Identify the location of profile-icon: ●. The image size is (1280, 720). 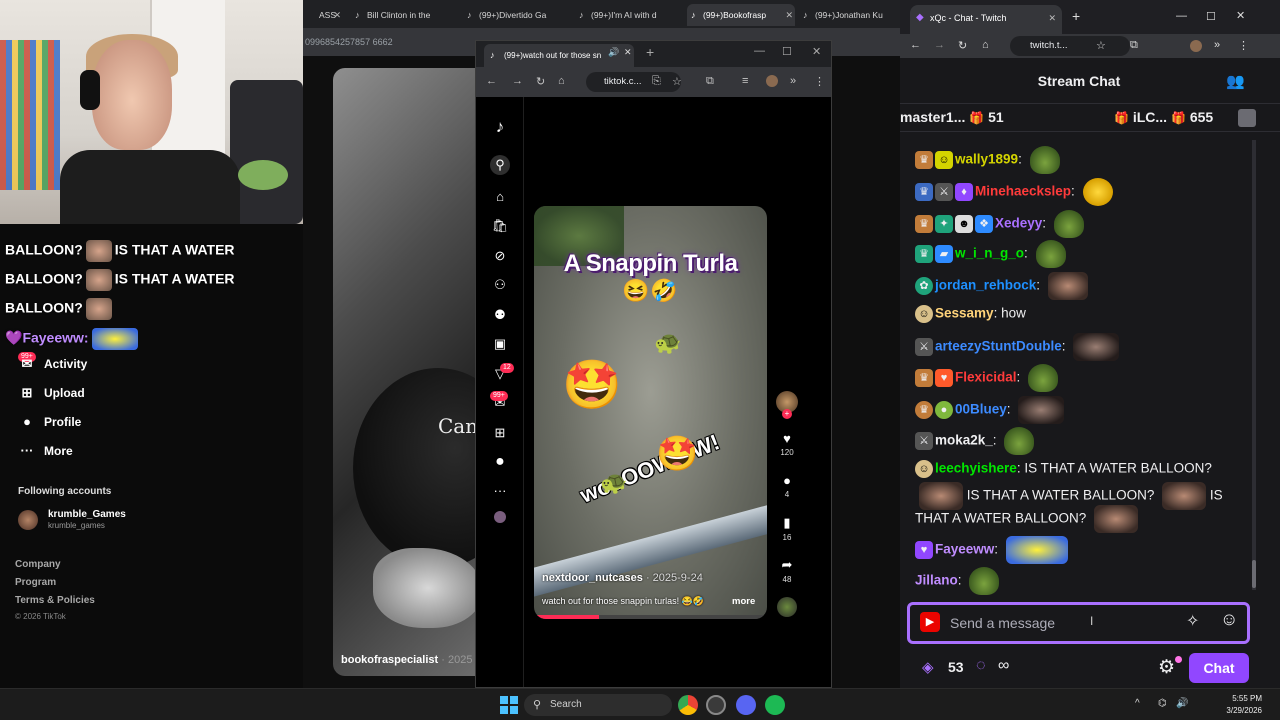
(500, 462).